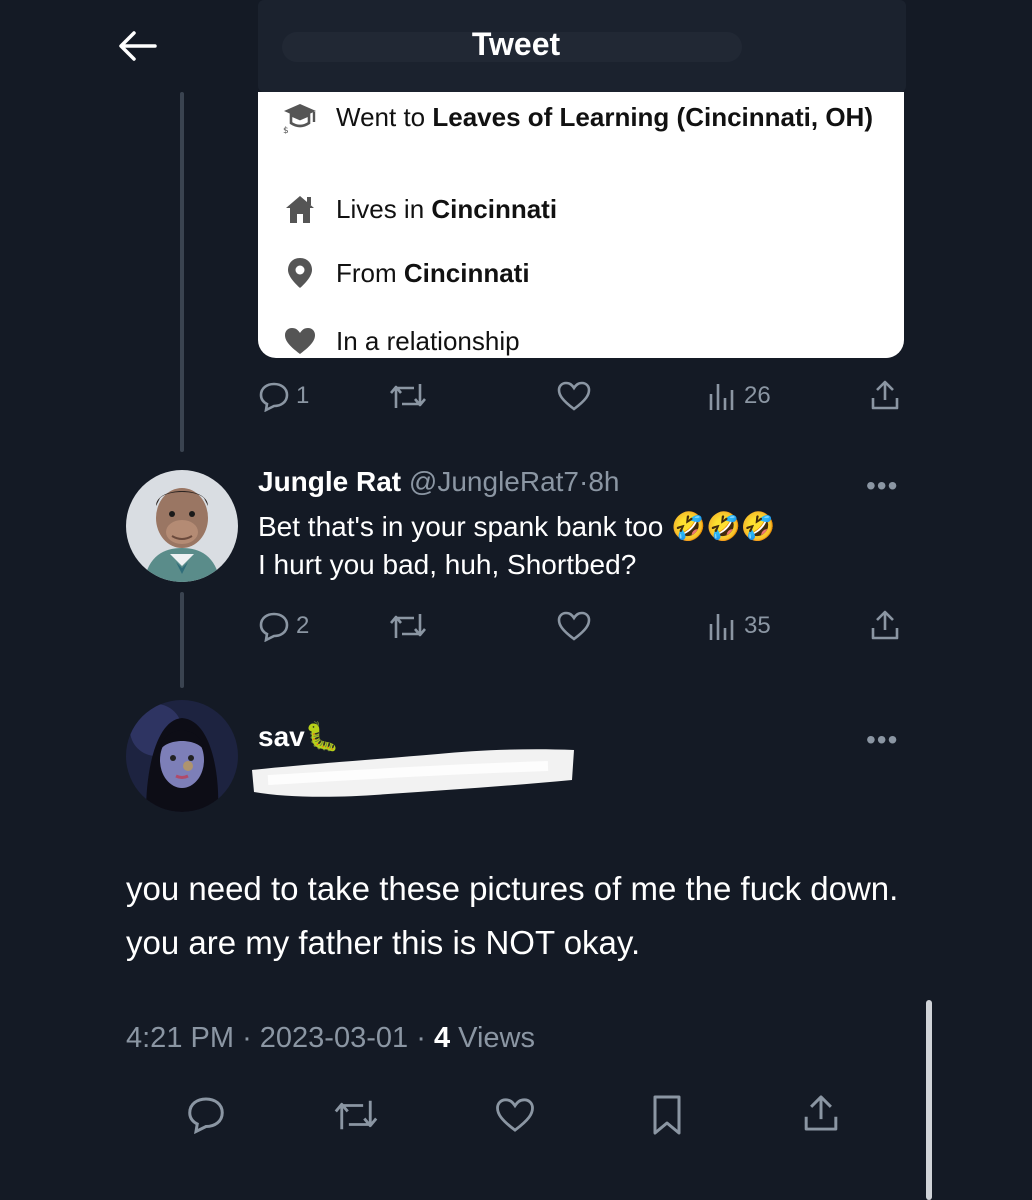 This screenshot has height=1200, width=1032. Describe the element at coordinates (738, 396) in the screenshot. I see `views-button: 26` at that location.